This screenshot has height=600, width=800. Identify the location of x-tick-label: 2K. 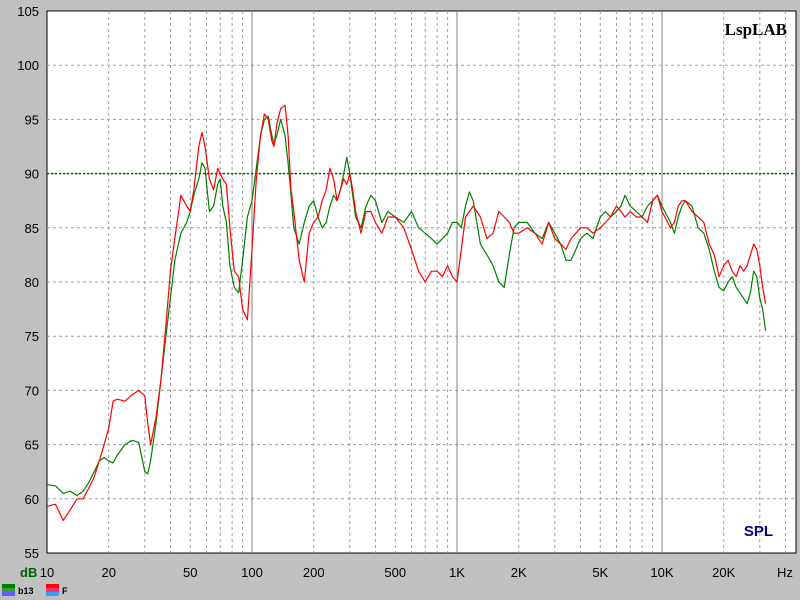
(519, 572).